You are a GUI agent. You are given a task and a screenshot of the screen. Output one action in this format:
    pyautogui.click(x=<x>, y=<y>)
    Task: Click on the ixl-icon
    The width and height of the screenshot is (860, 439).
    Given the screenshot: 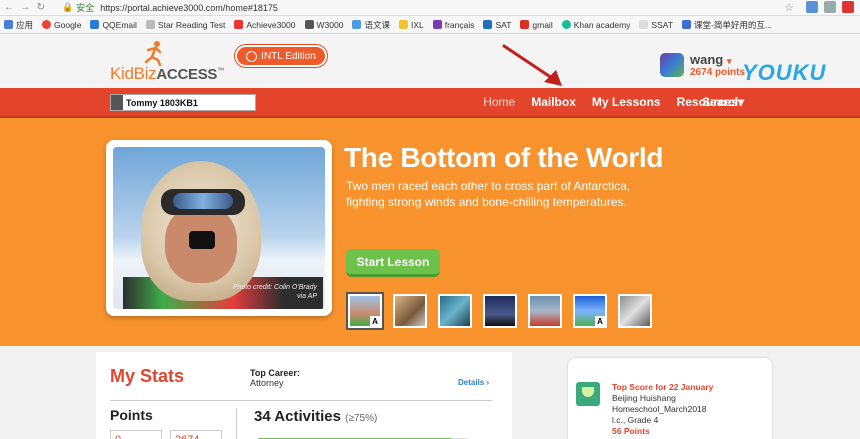 What is the action you would take?
    pyautogui.click(x=403, y=24)
    